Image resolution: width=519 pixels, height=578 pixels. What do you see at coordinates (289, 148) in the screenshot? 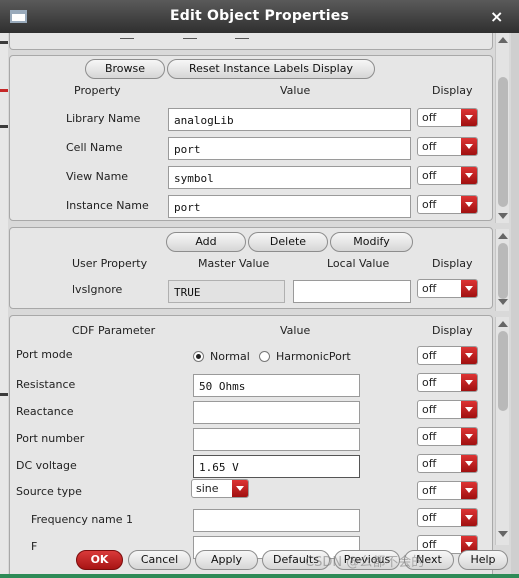
I see `cell-name-field: port` at bounding box center [289, 148].